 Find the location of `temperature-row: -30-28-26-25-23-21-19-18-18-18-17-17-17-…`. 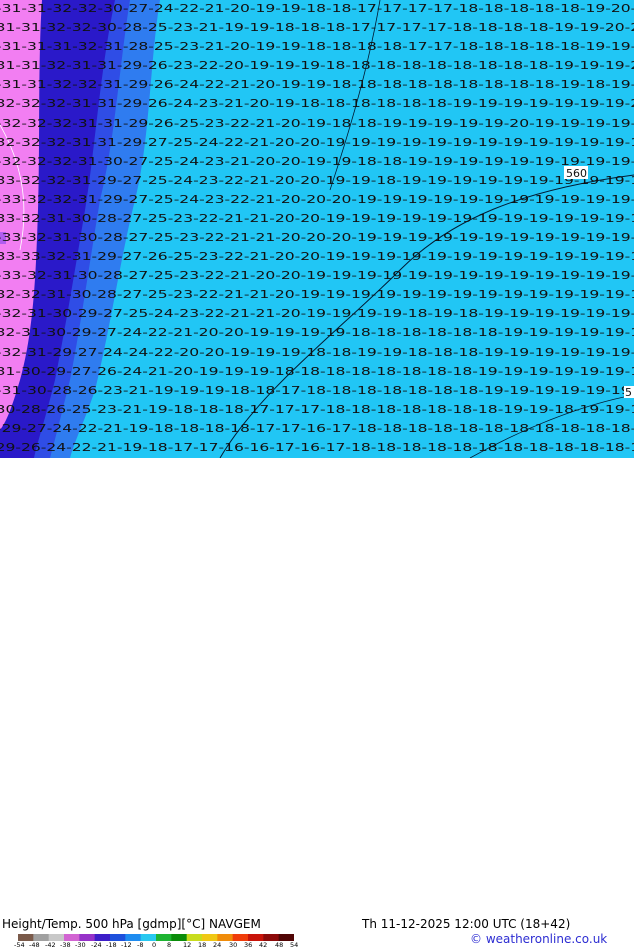

temperature-row: -30-28-26-25-23-21-19-18-18-18-17-17-17-… is located at coordinates (317, 409).